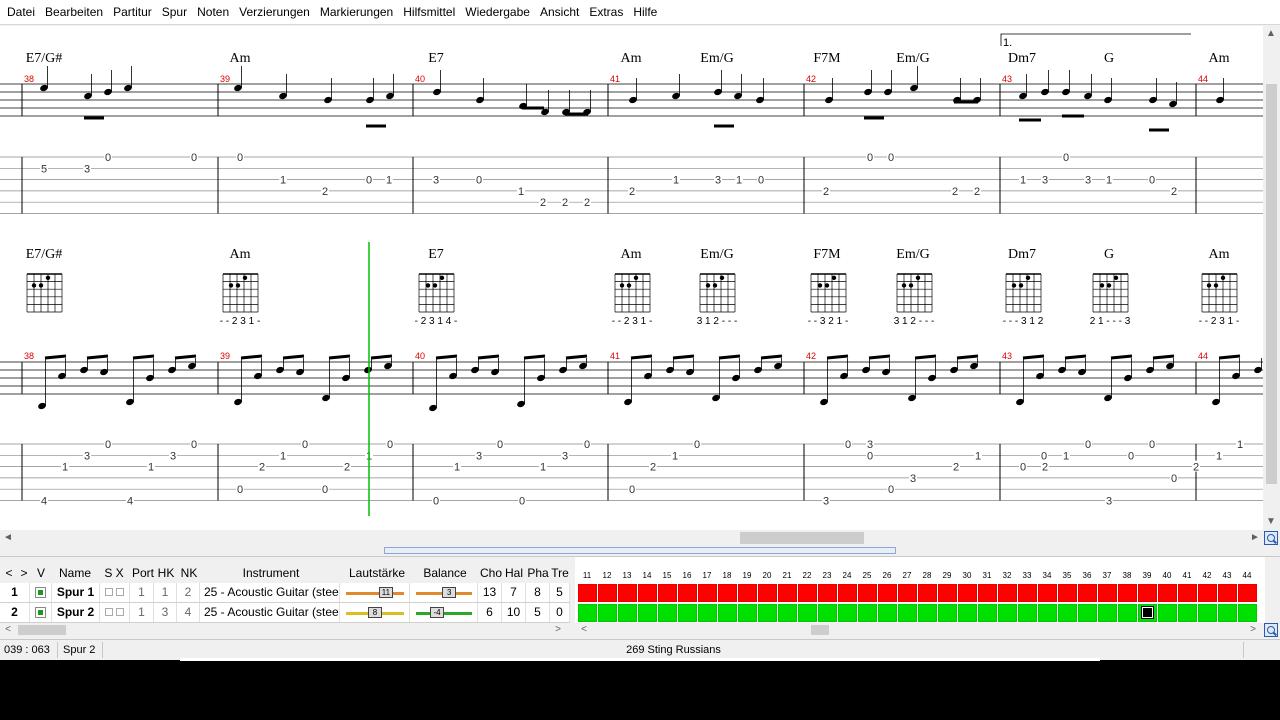 This screenshot has width=1280, height=720. What do you see at coordinates (174, 12) in the screenshot?
I see `menu-item-spur: Spur` at bounding box center [174, 12].